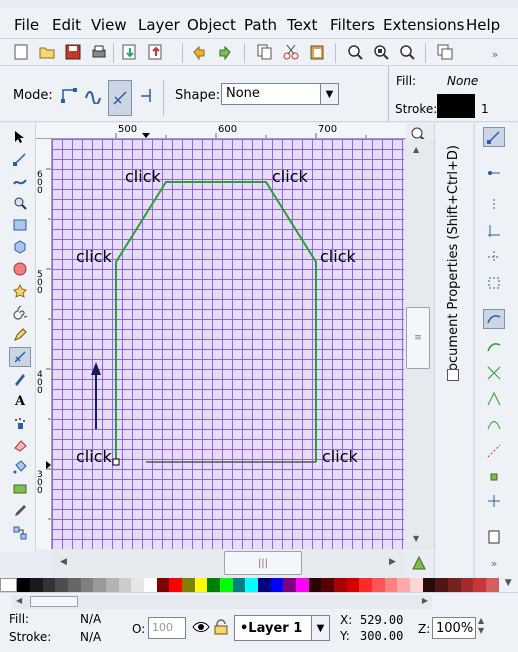  I want to click on menu-path: Path, so click(260, 25).